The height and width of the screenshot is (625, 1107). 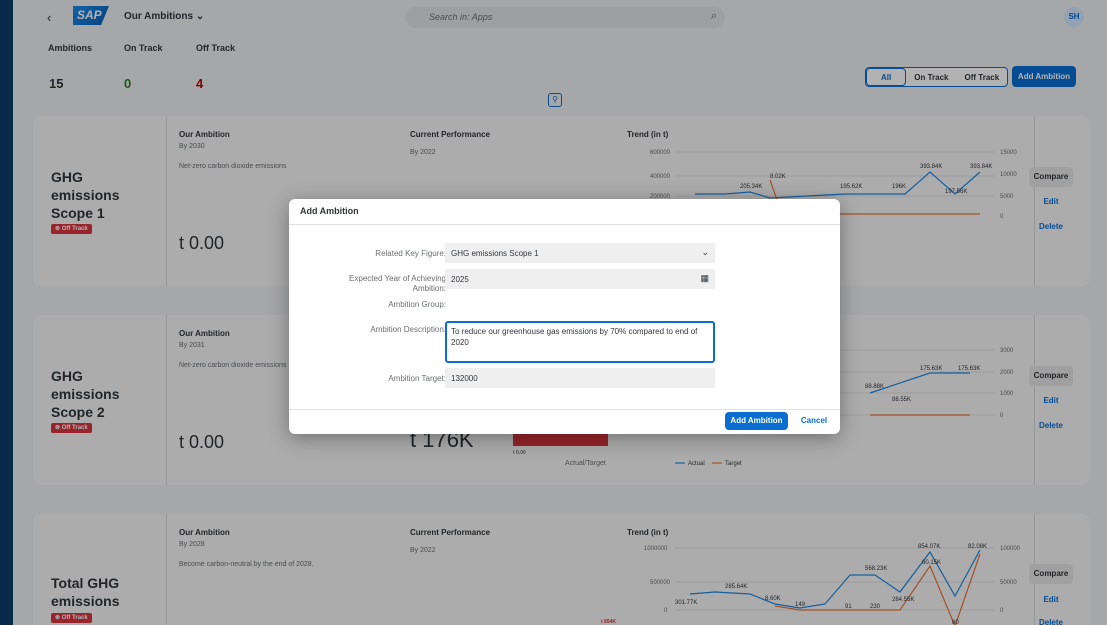 I want to click on related-key-figure-select: GHG emissions Scope 1 ⌄, so click(x=580, y=253).